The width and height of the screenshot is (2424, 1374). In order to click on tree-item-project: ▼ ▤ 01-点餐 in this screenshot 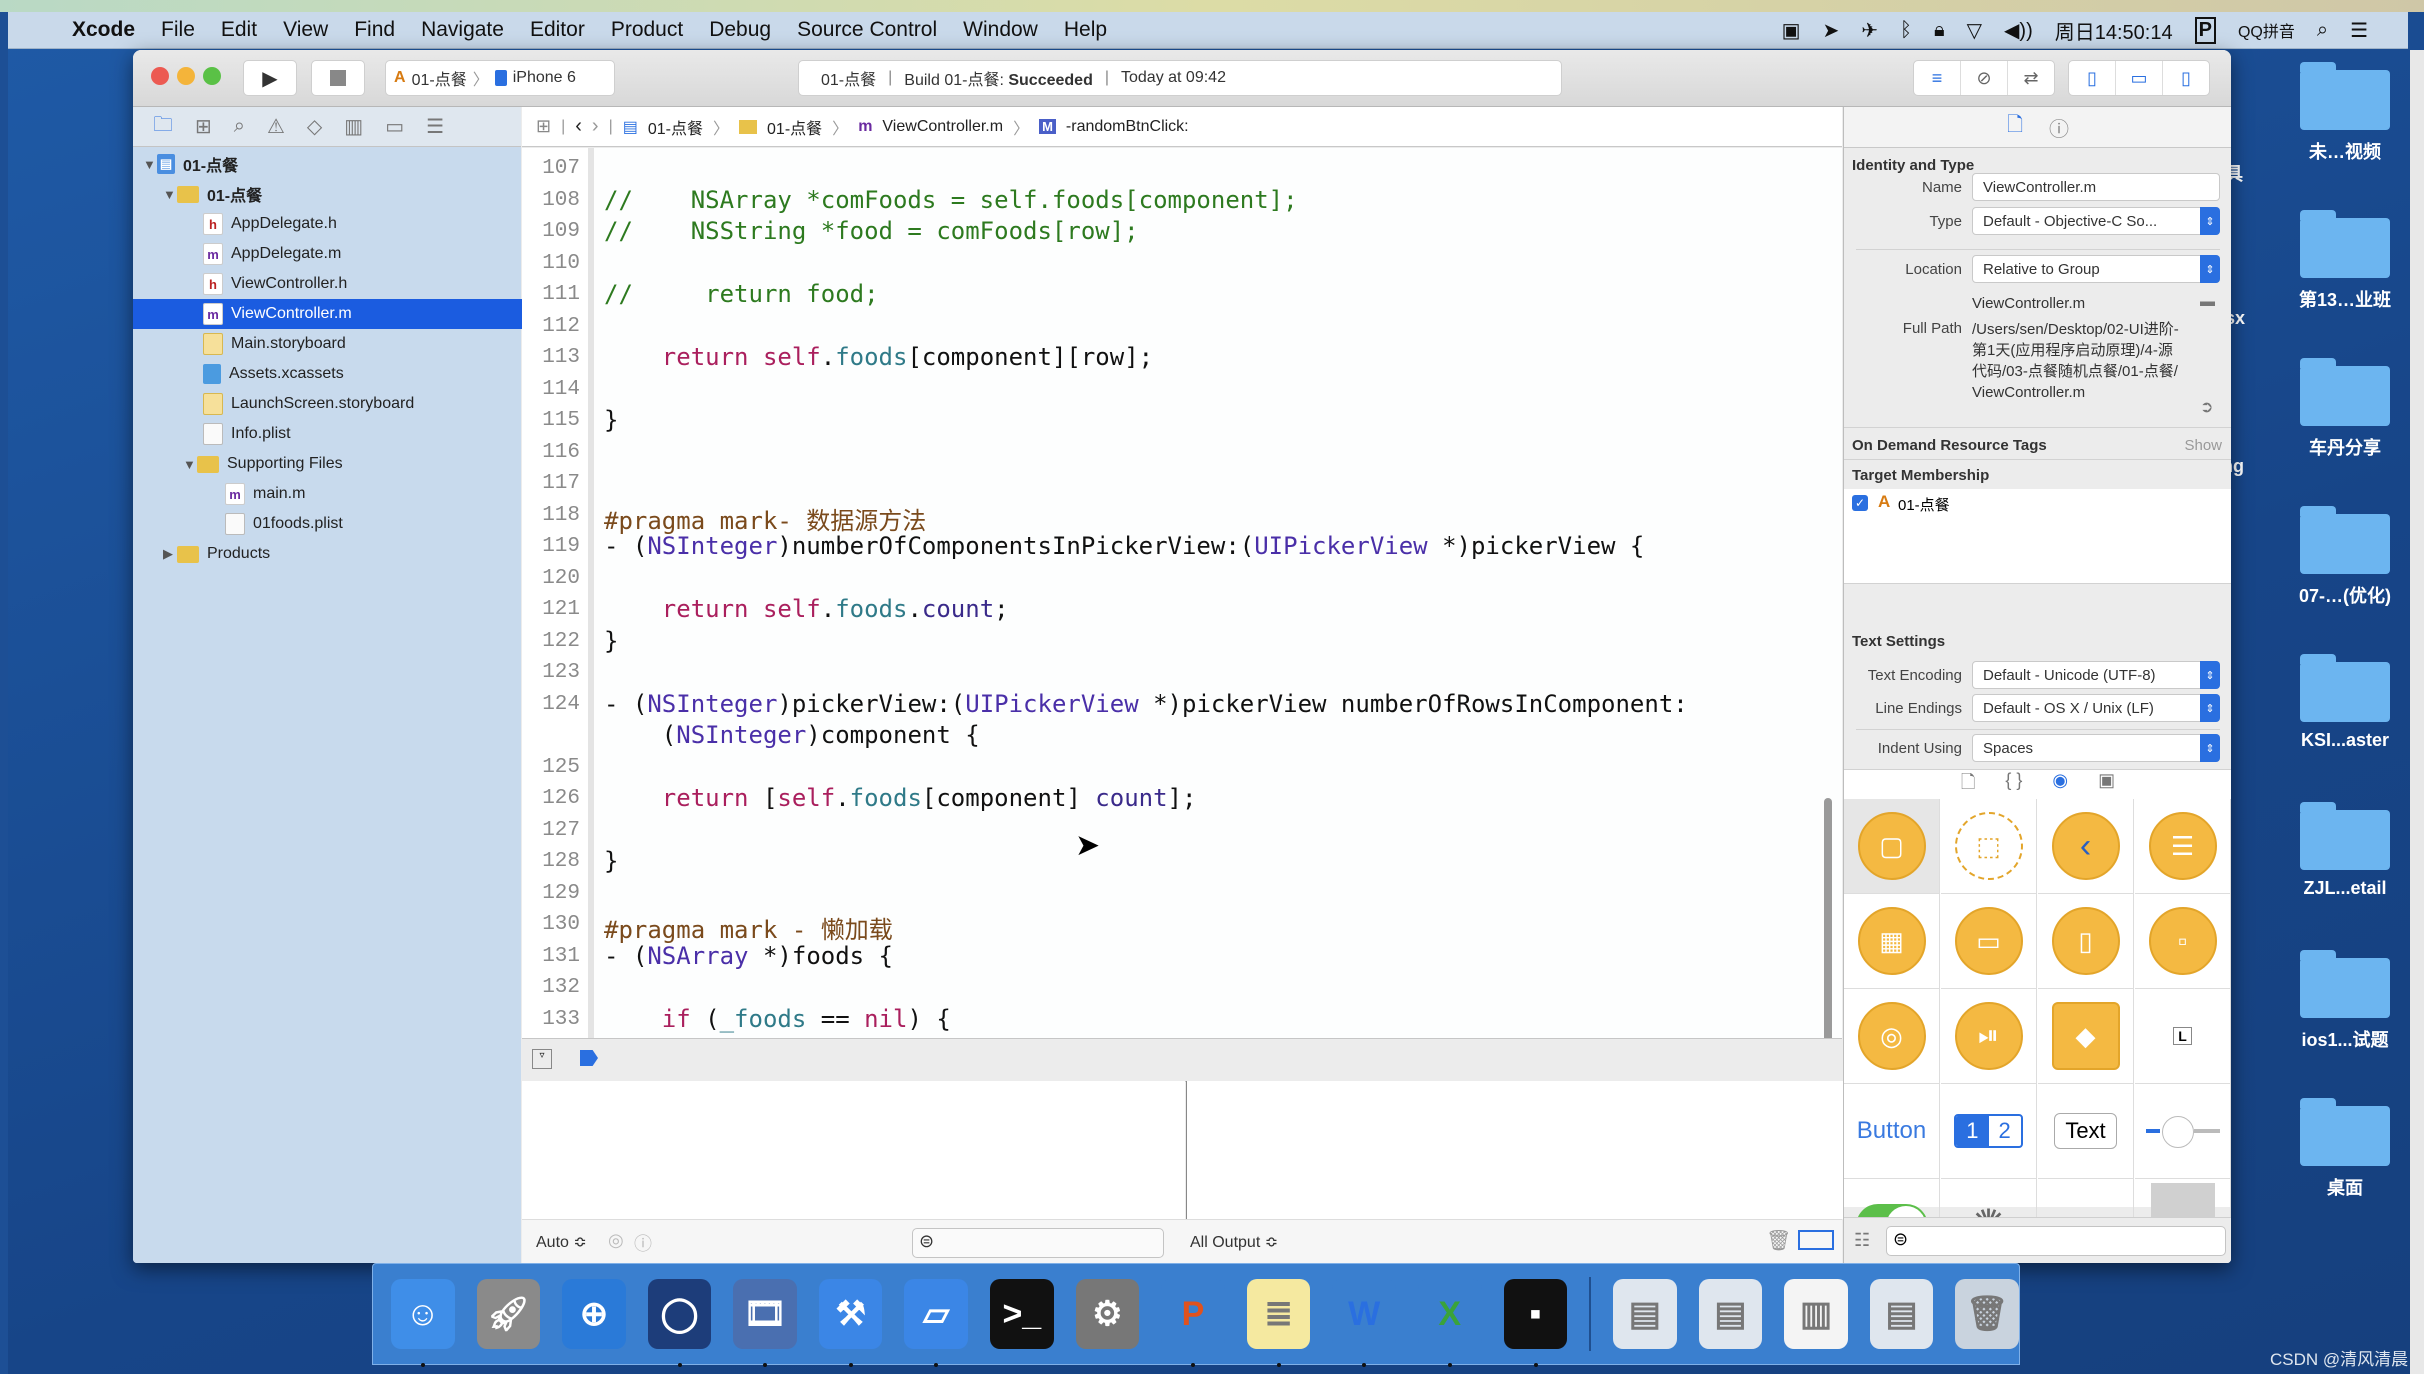, I will do `click(332, 164)`.